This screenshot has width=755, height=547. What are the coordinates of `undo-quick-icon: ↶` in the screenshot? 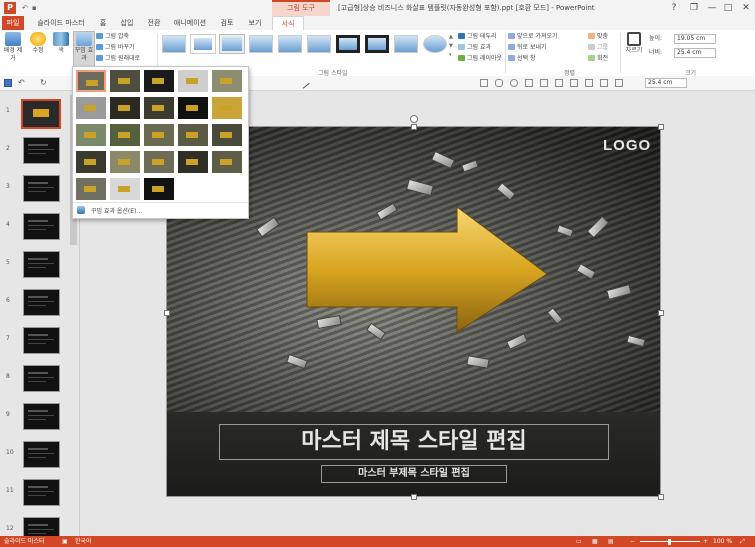 It's located at (25, 8).